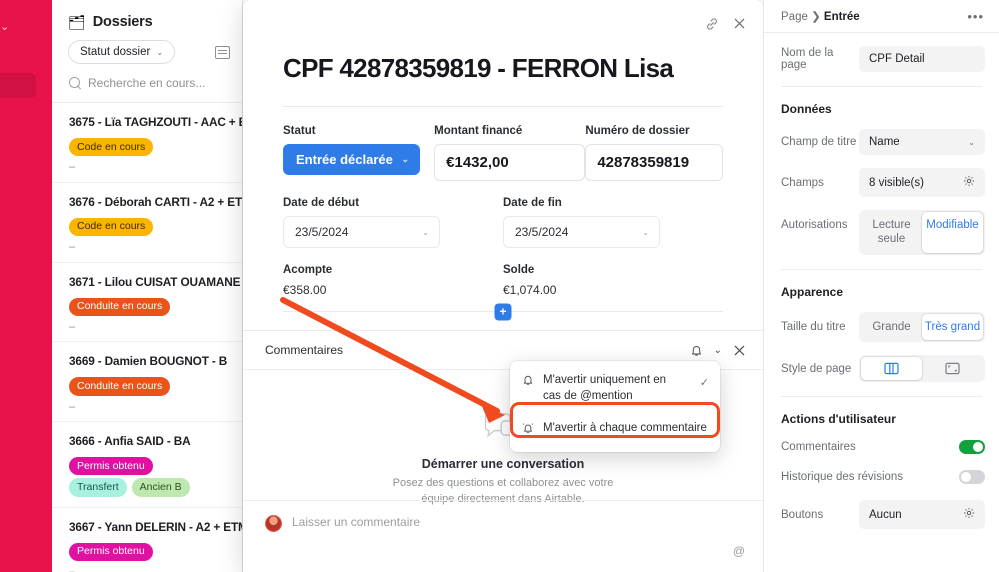 The image size is (999, 572). I want to click on list-view-icon, so click(222, 52).